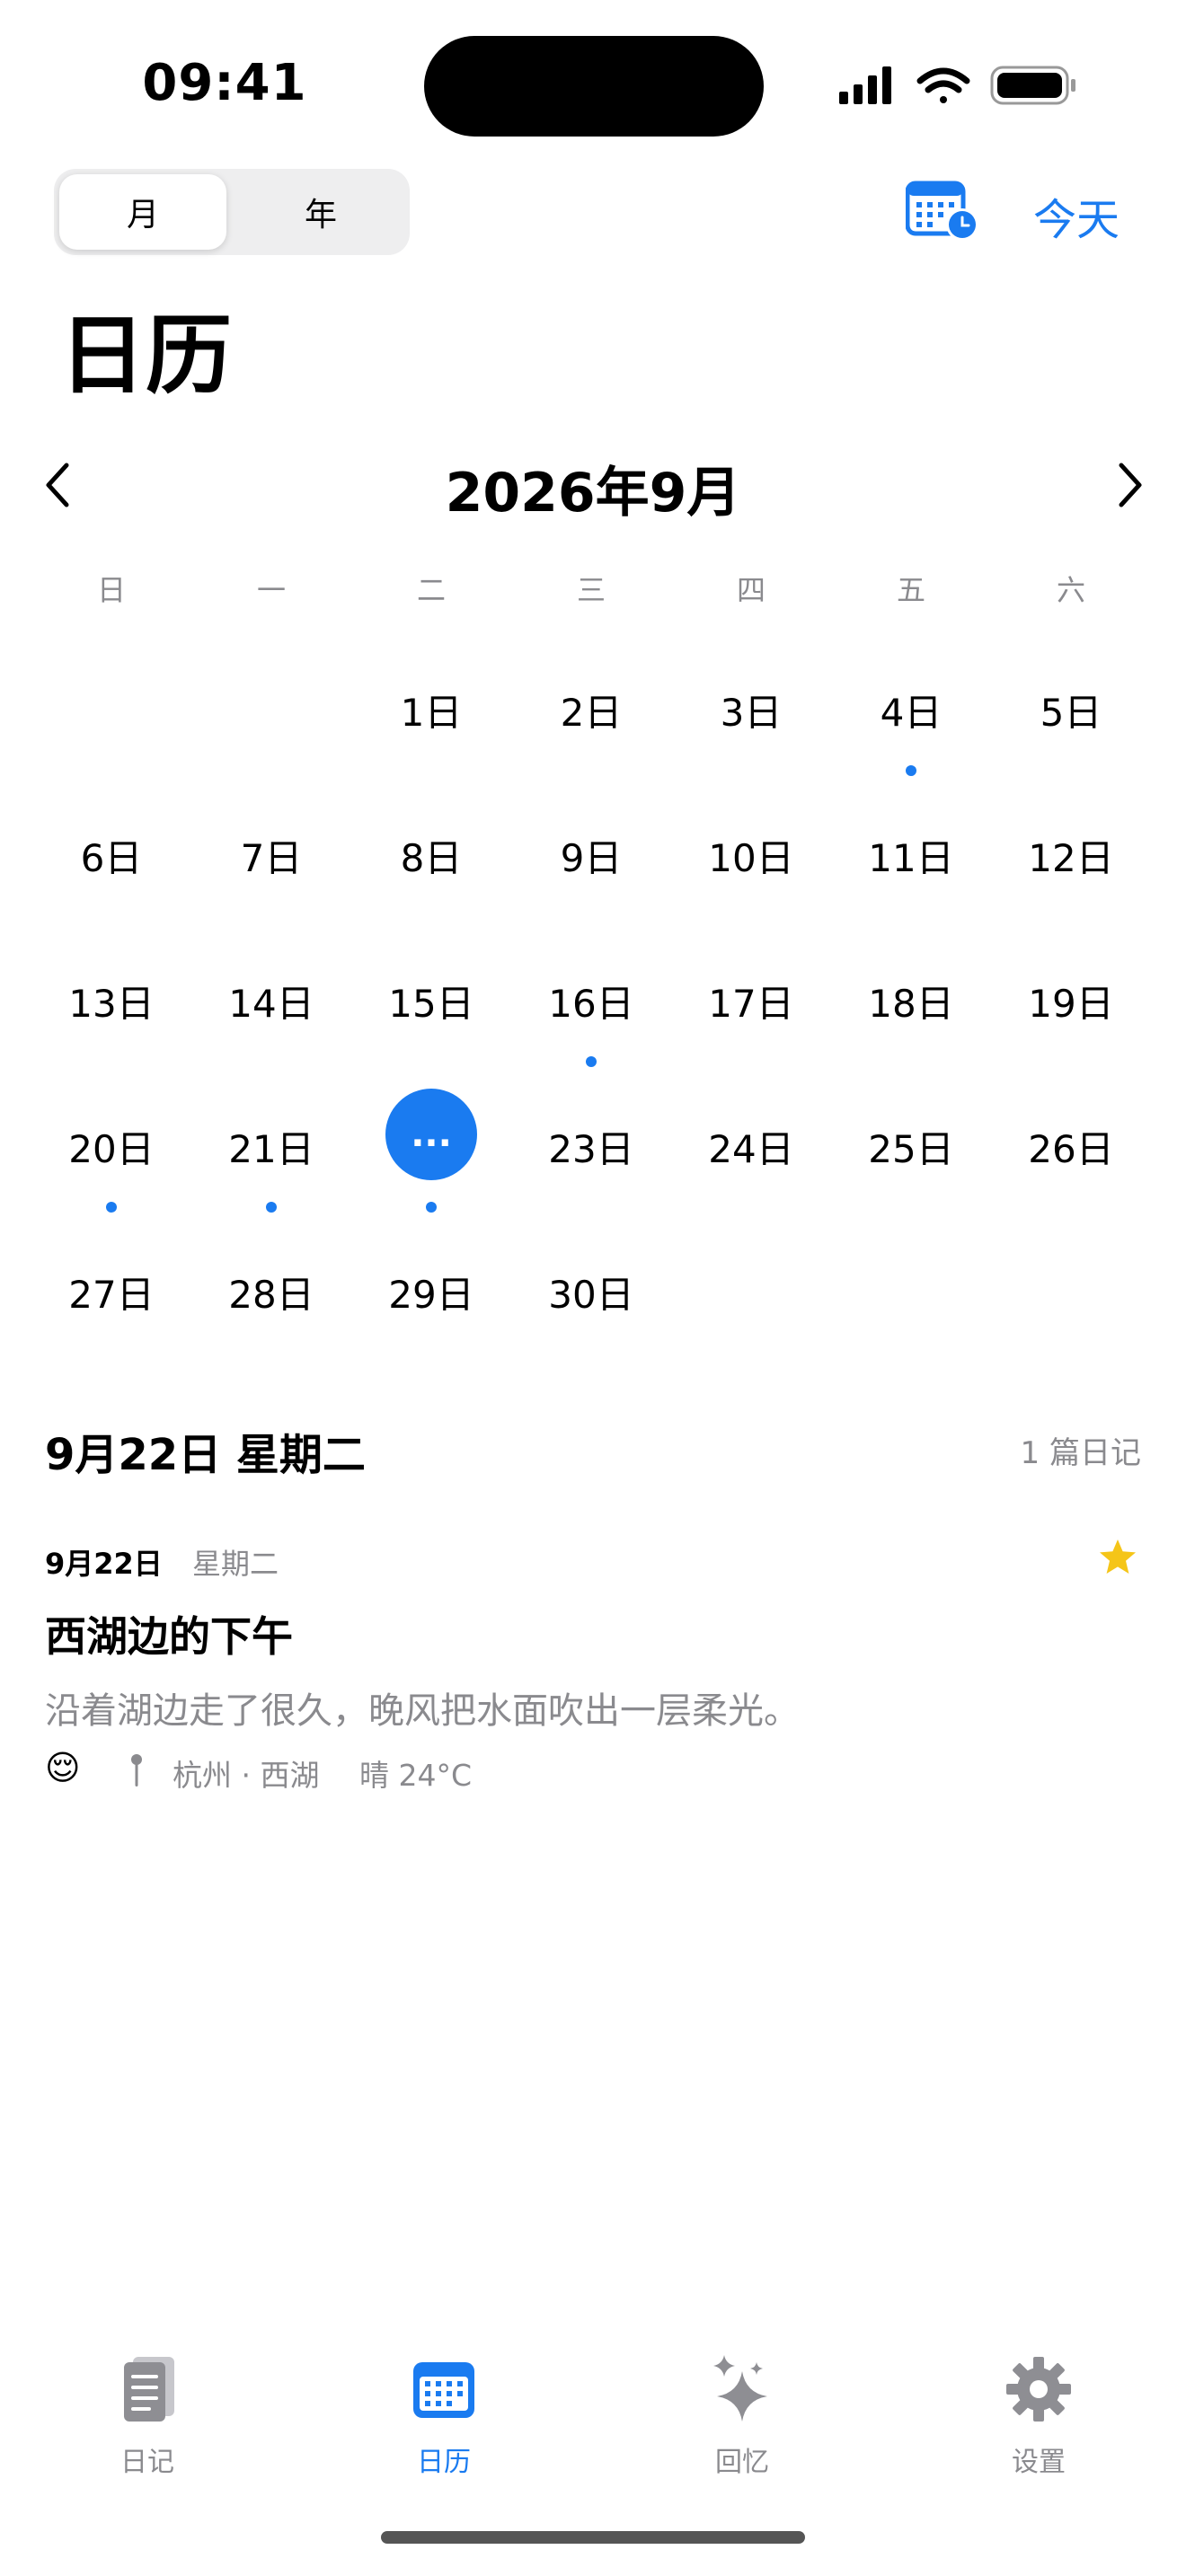 This screenshot has width=1186, height=2576. I want to click on page-title: 日历, so click(145, 355).